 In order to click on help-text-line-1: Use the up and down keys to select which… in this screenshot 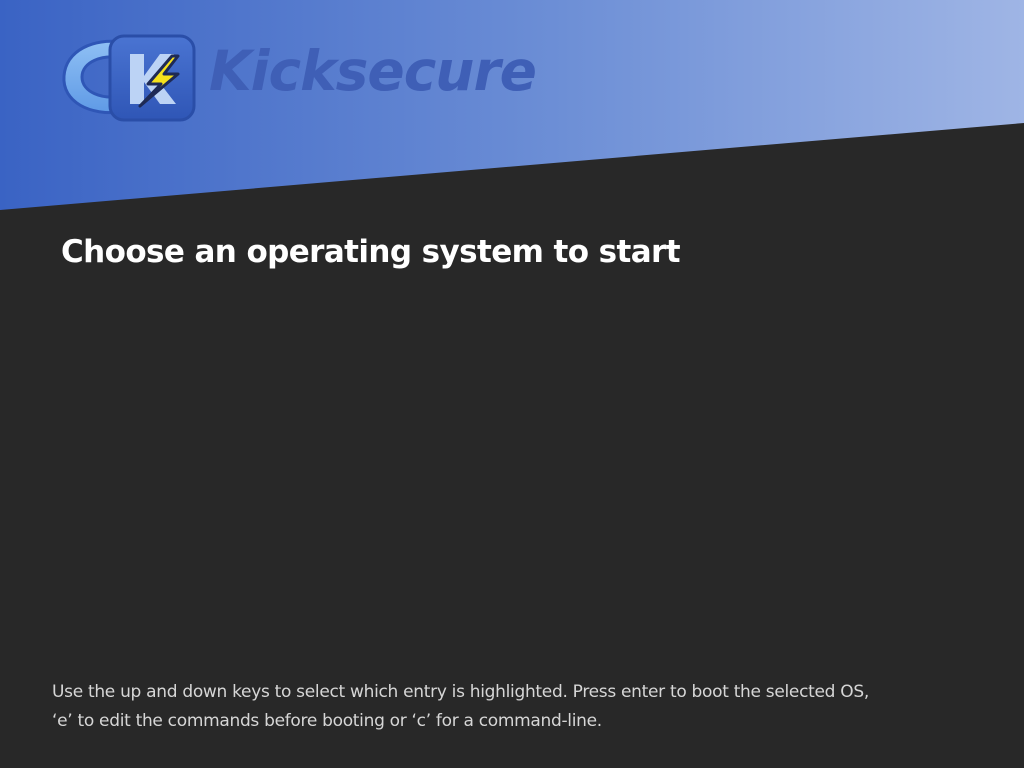, I will do `click(460, 692)`.